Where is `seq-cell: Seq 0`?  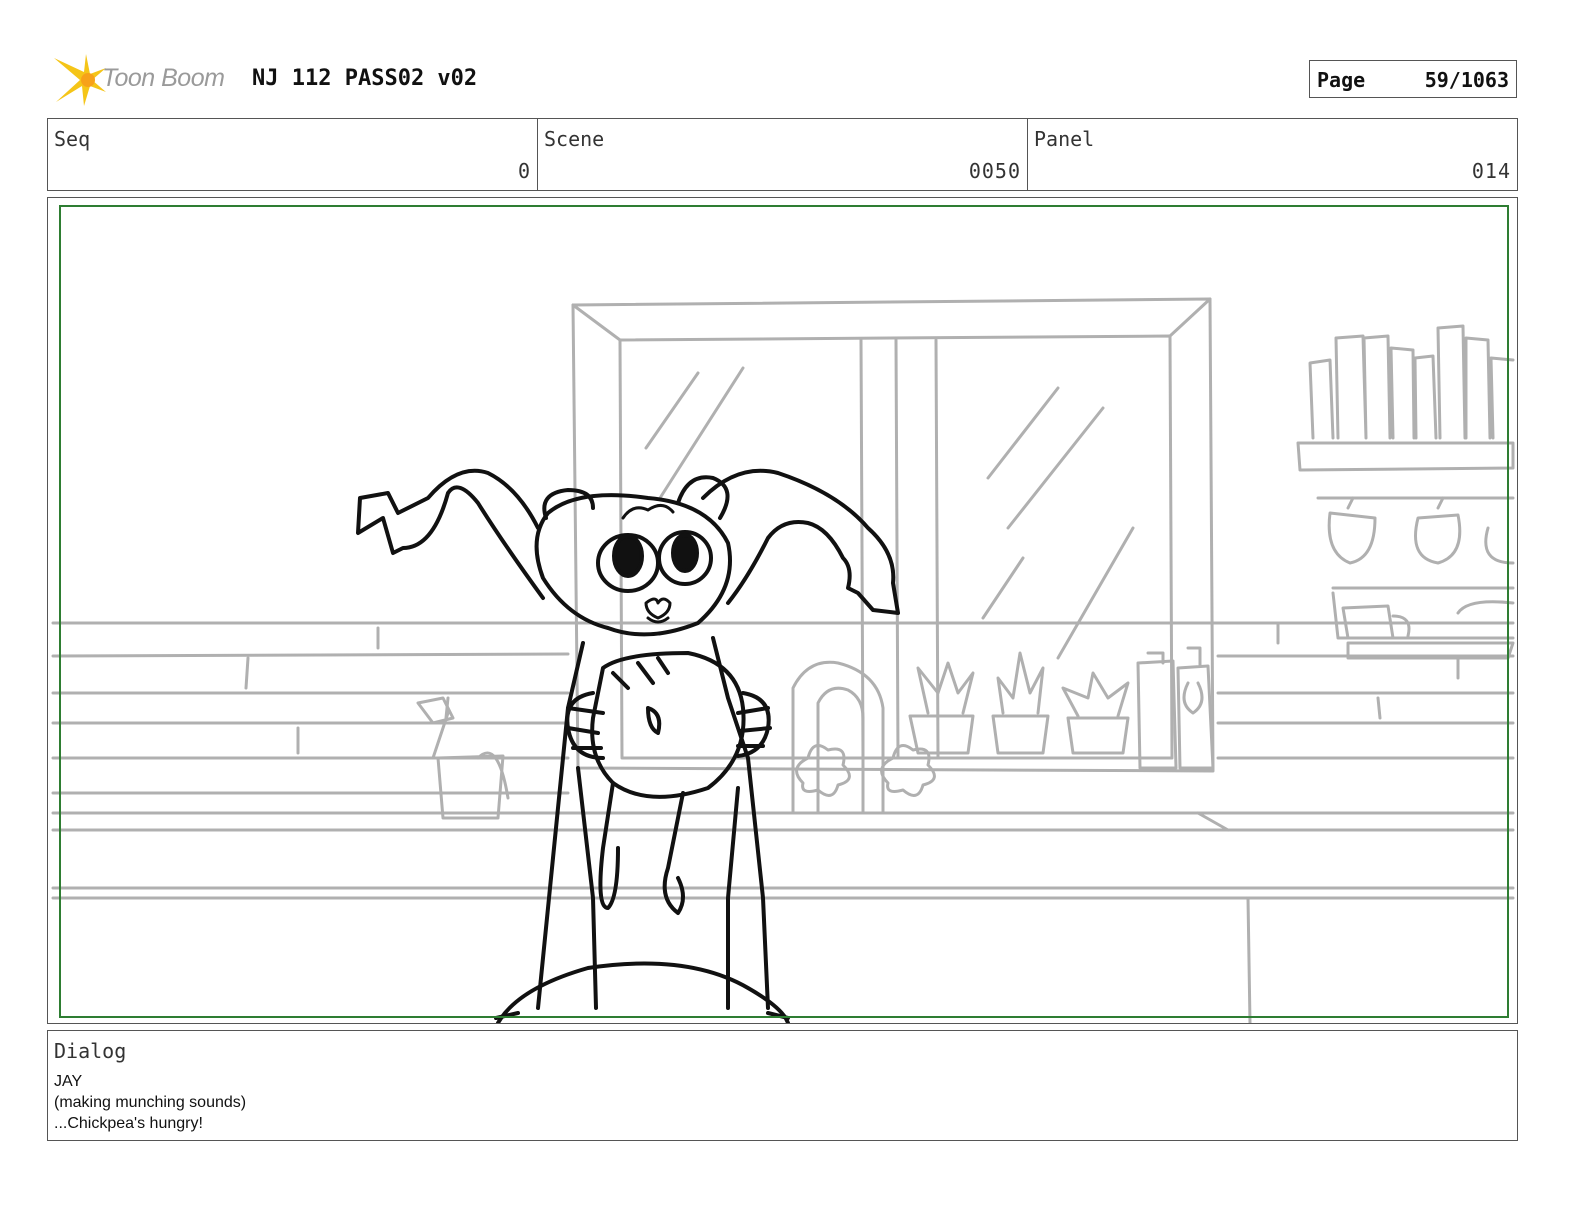 seq-cell: Seq 0 is located at coordinates (293, 154).